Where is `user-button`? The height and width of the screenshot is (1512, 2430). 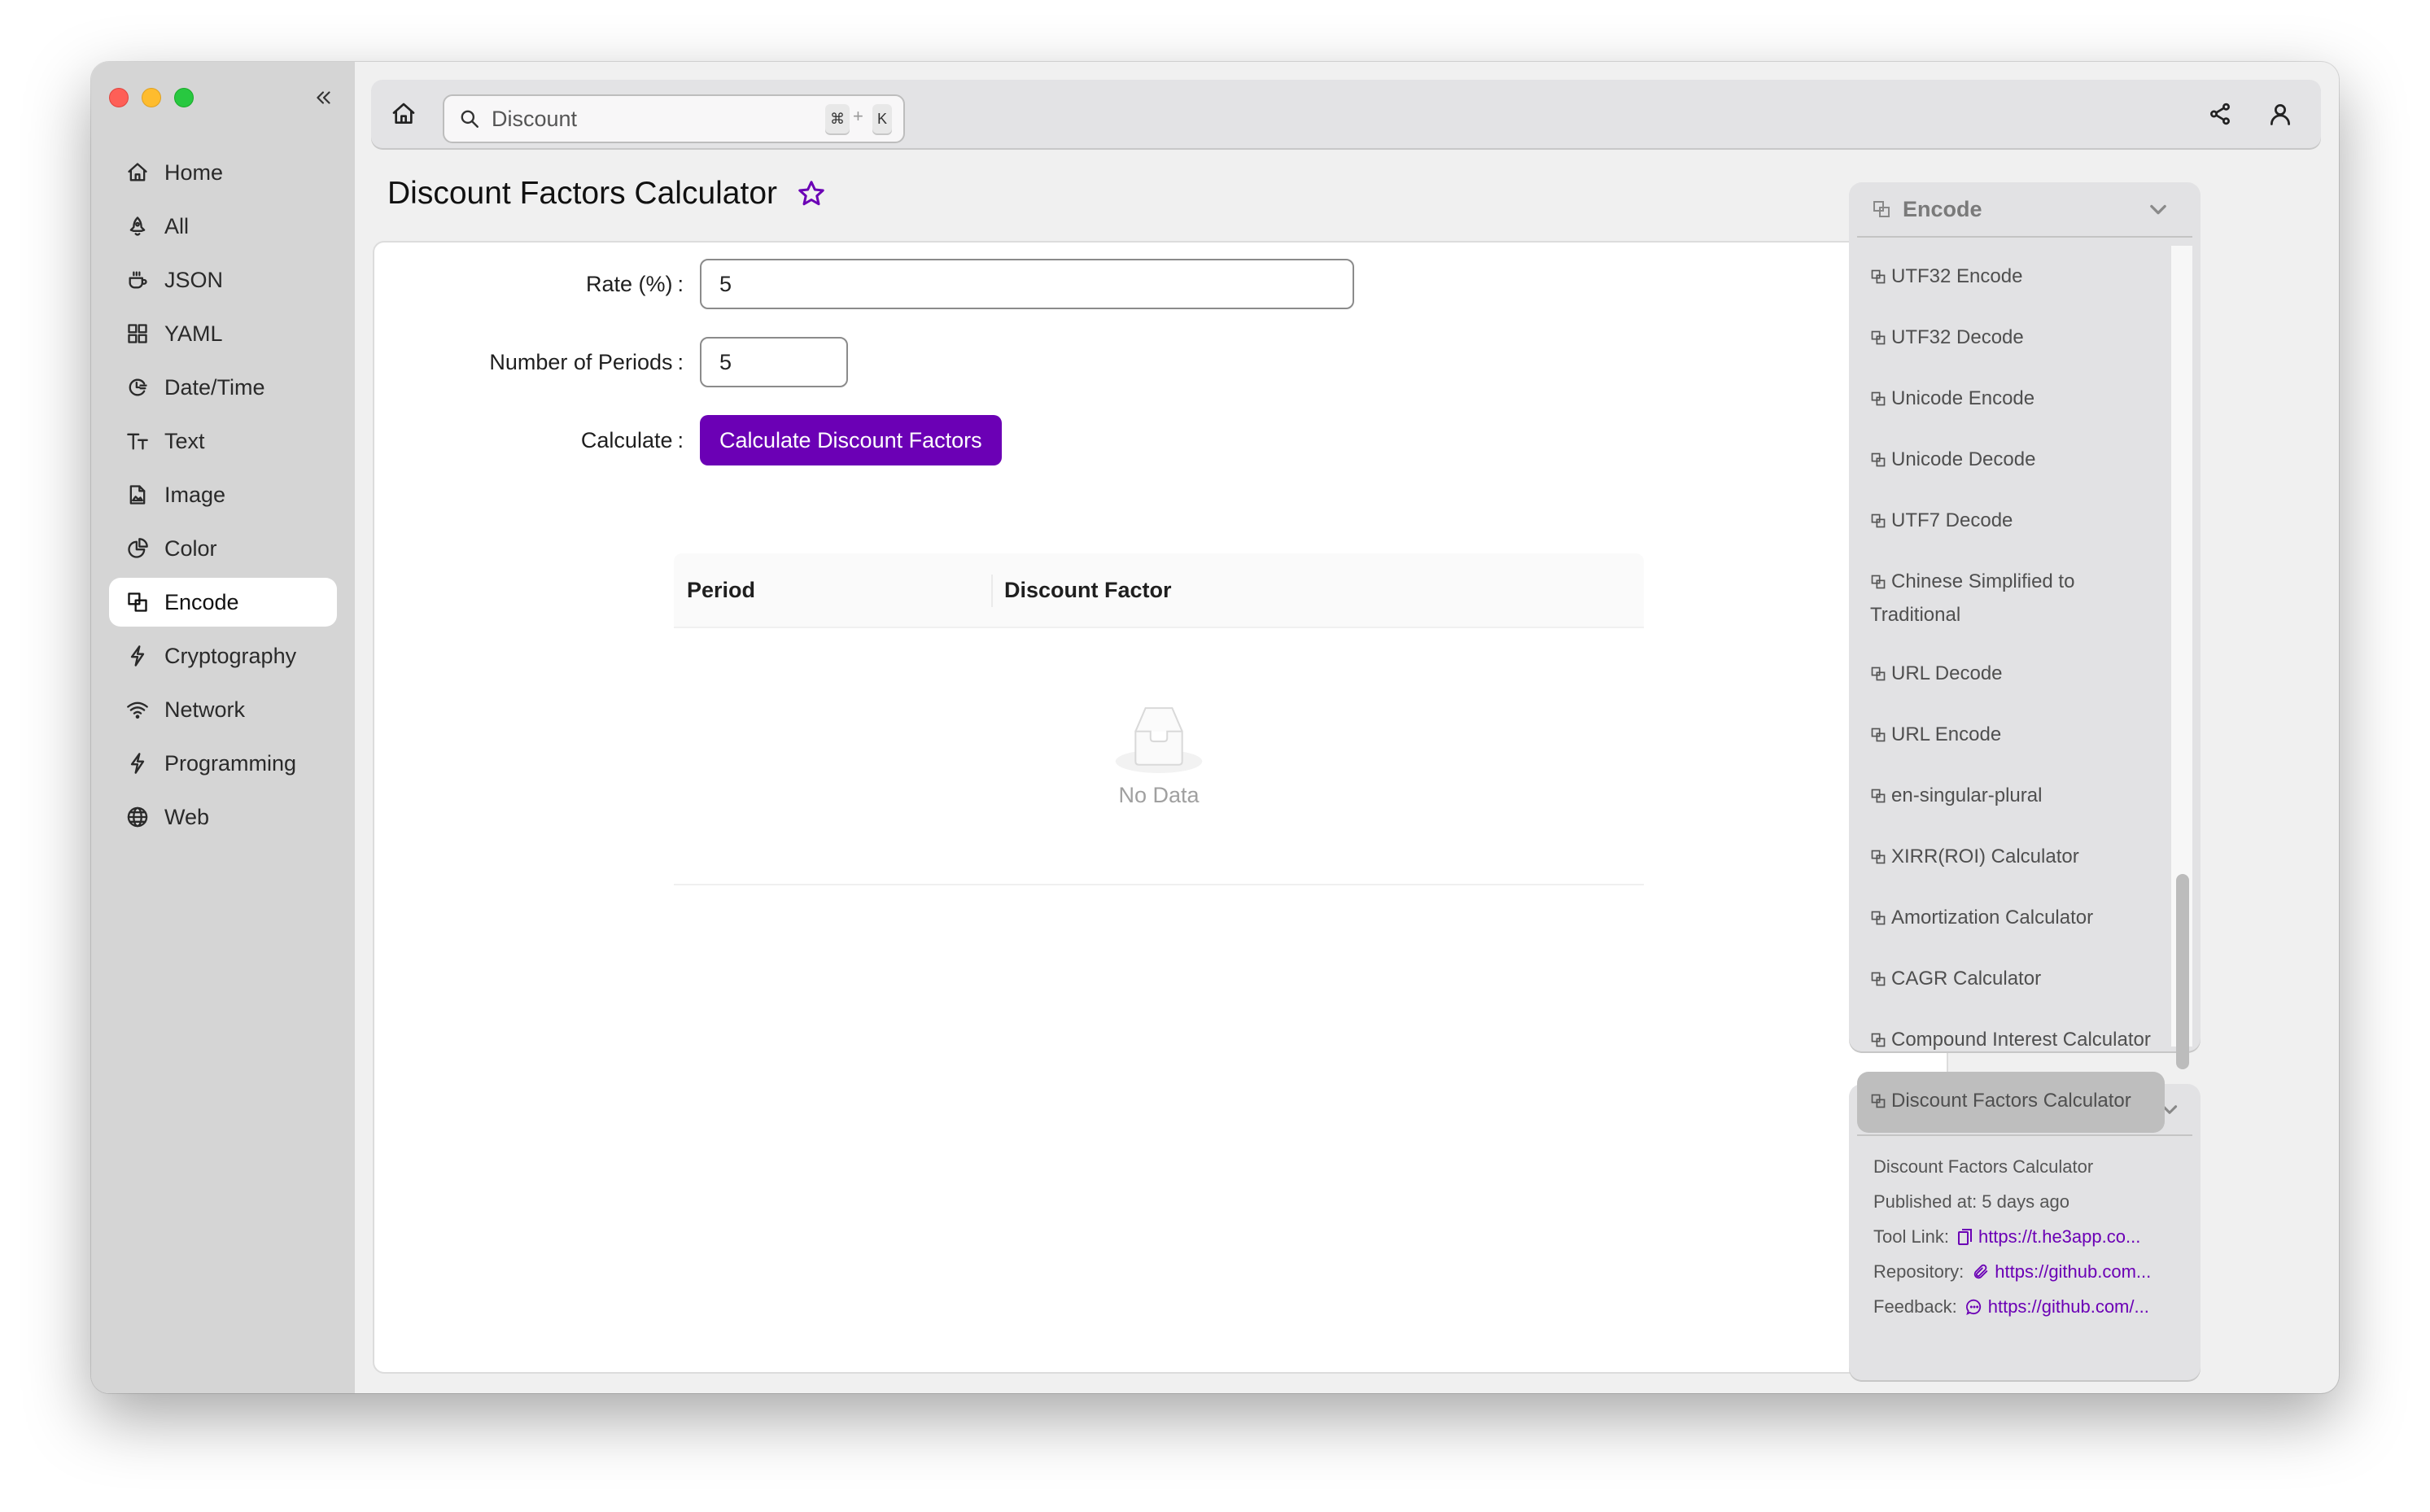
user-button is located at coordinates (2280, 114).